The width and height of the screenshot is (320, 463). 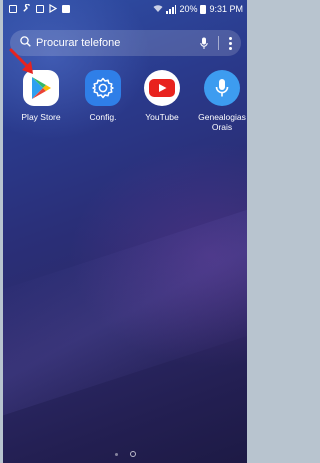 I want to click on page-dot, so click(x=116, y=454).